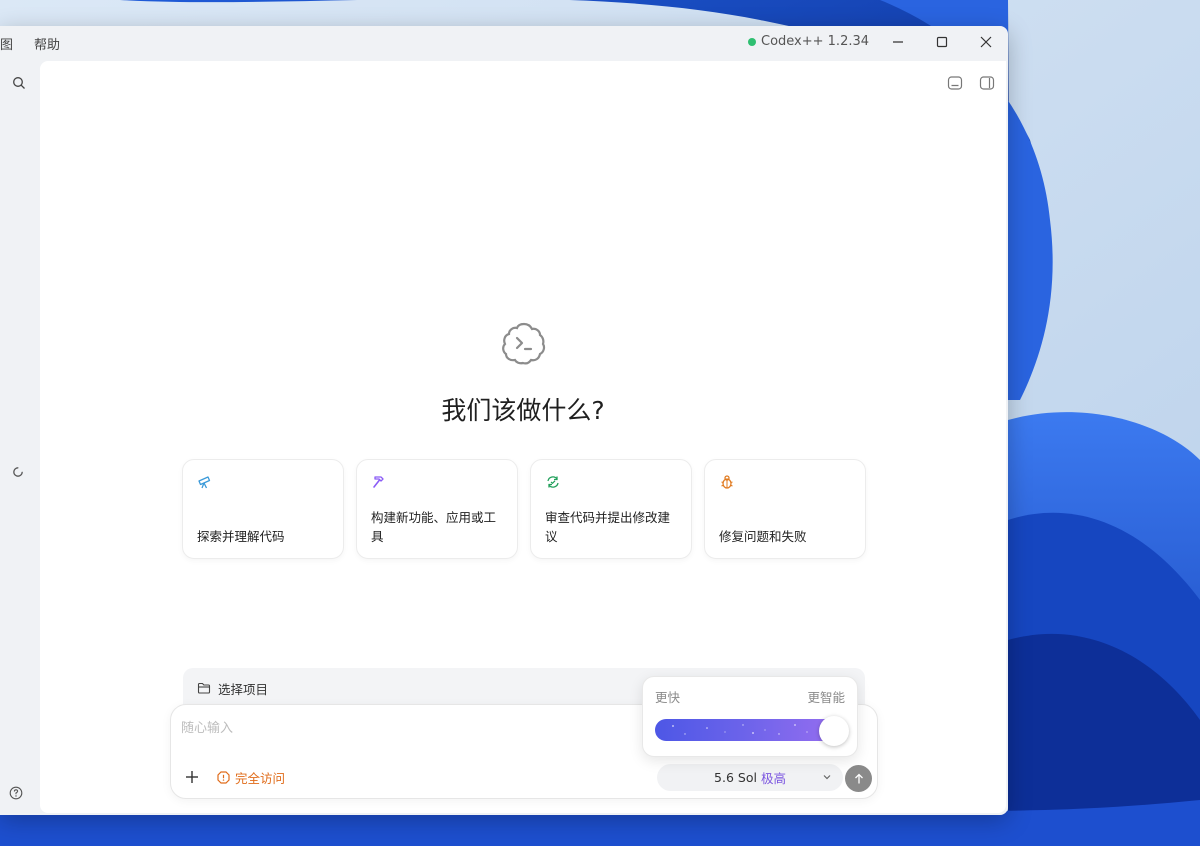  What do you see at coordinates (437, 509) in the screenshot?
I see `suggestion-card-build: 构建新功能、应用或工具` at bounding box center [437, 509].